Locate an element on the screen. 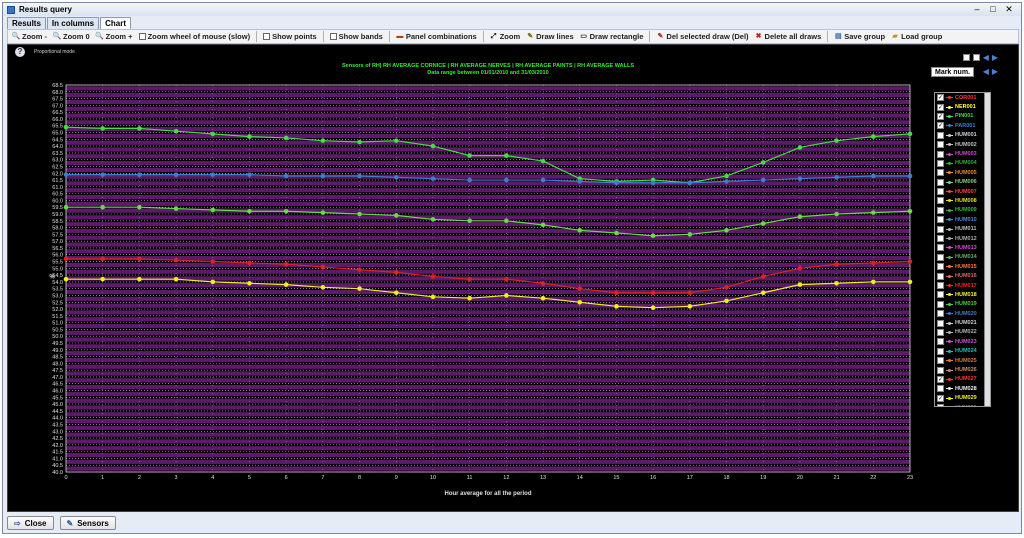 Image resolution: width=1024 pixels, height=538 pixels. legend-item-hum022: HUM022 is located at coordinates (962, 332).